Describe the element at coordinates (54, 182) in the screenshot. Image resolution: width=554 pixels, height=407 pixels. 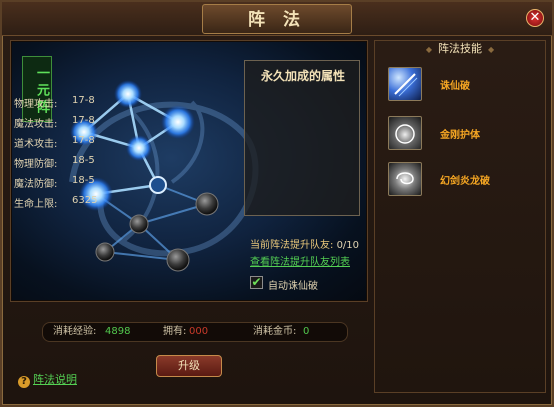
I see `attr-row: 魔法防御: 18-5` at that location.